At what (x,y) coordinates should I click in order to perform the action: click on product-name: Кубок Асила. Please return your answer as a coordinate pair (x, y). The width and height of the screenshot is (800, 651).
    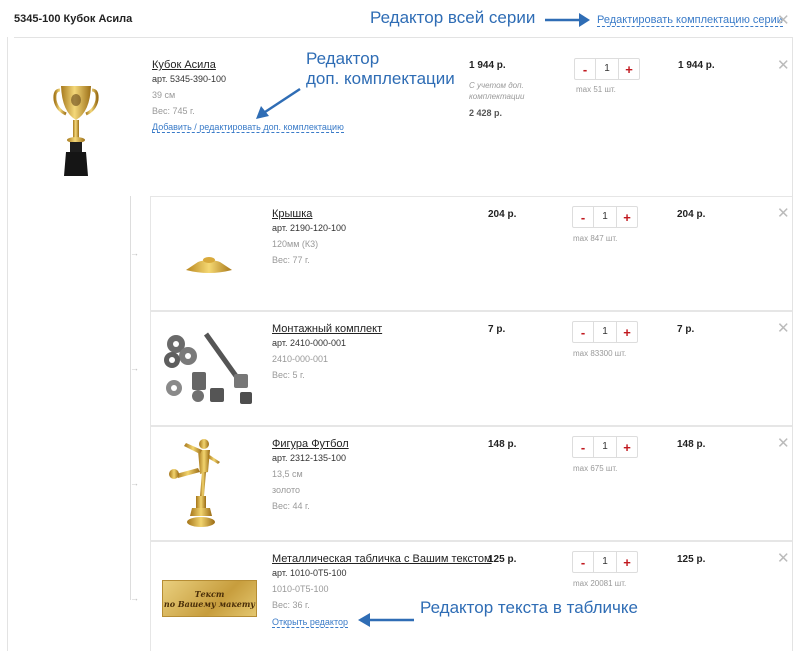
    Looking at the image, I should click on (184, 65).